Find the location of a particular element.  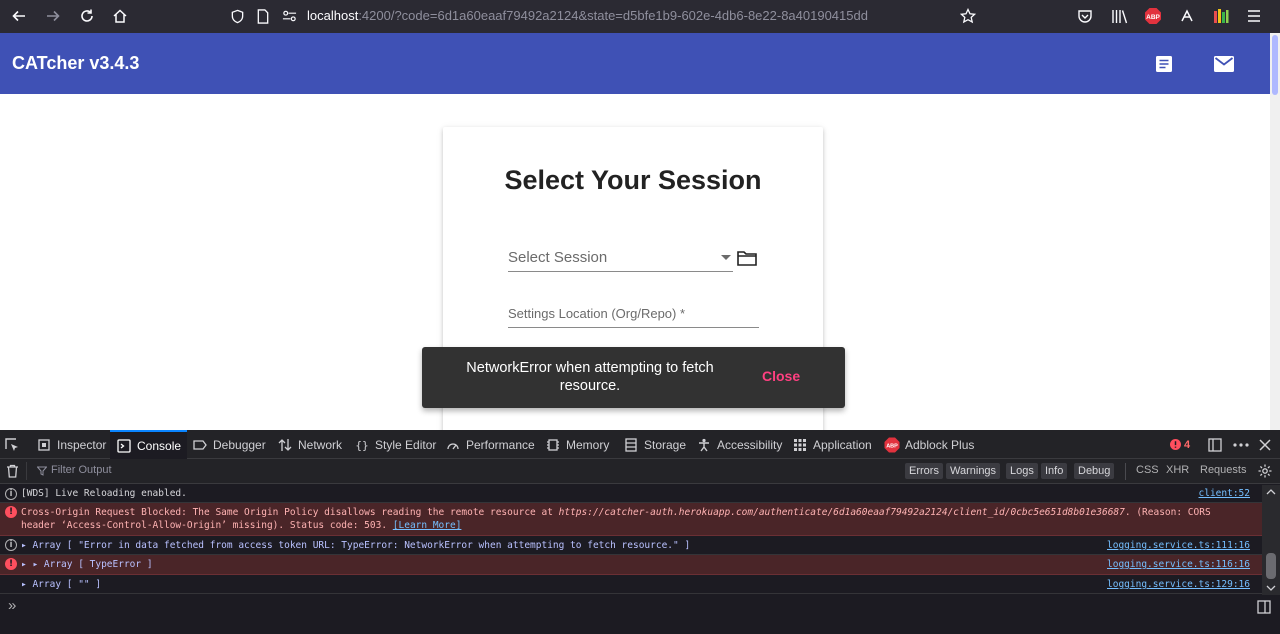

tab-inspector: Inspector is located at coordinates (71, 444).